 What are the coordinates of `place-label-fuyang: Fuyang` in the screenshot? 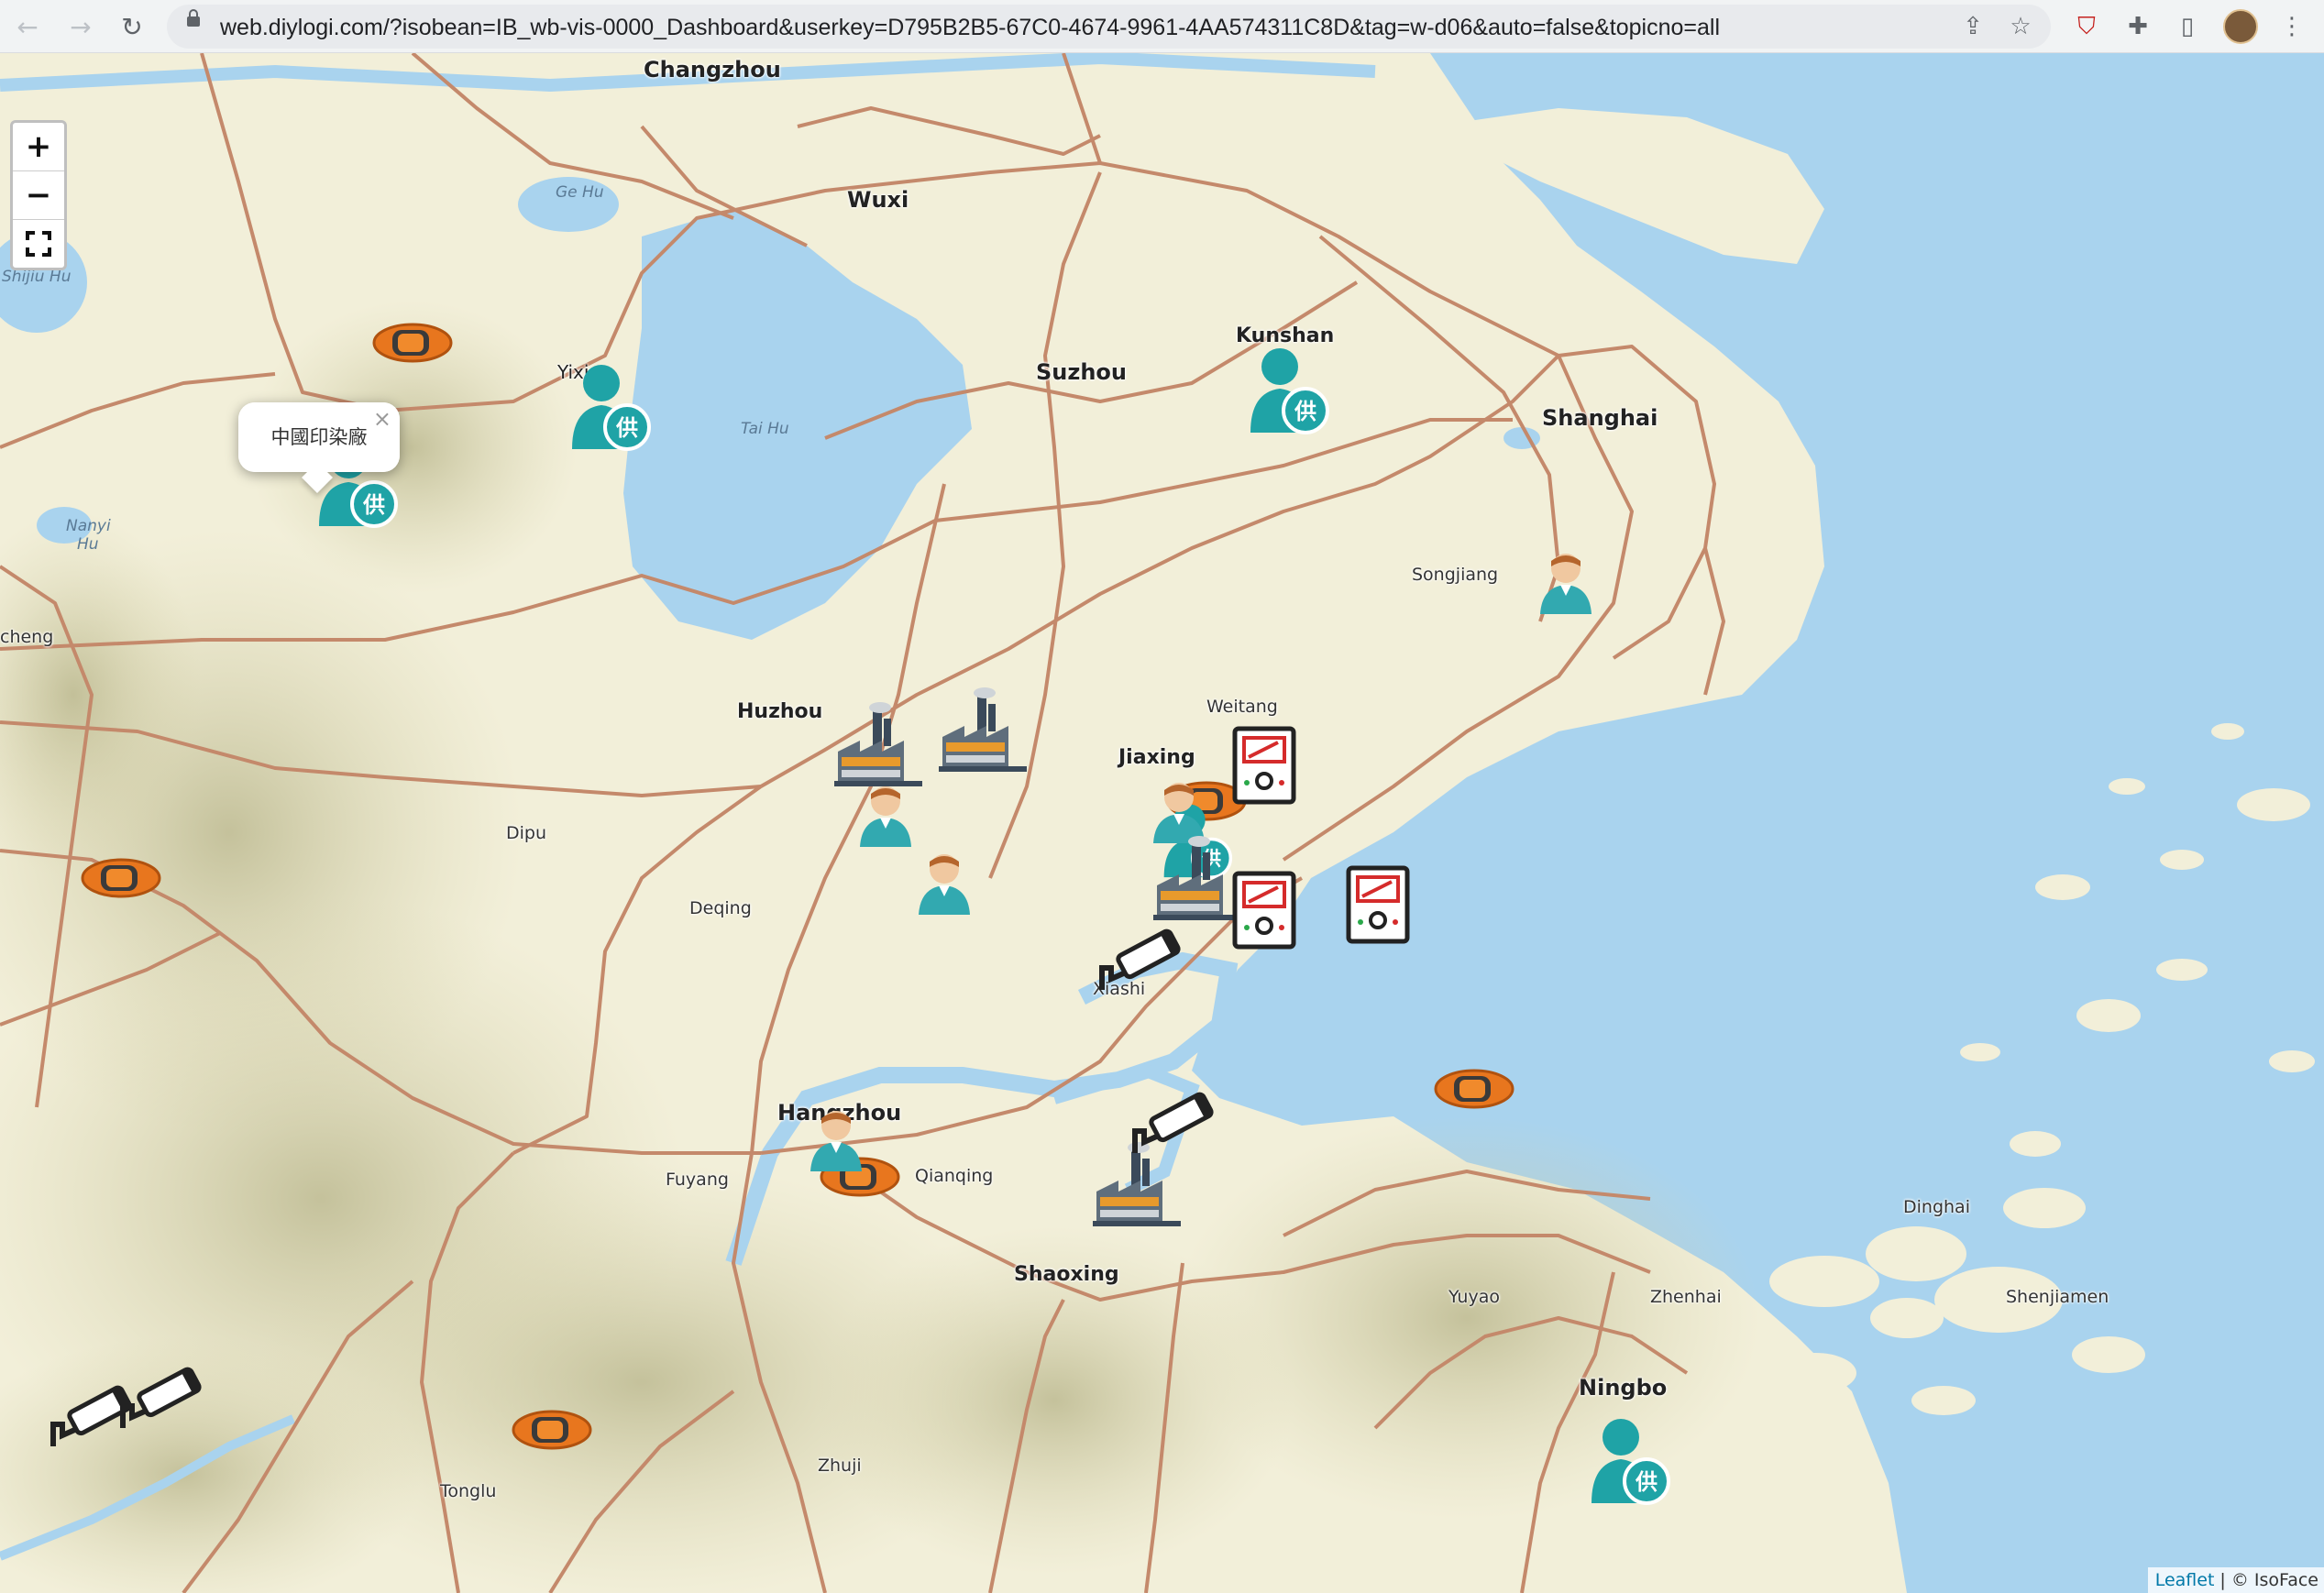 It's located at (697, 1180).